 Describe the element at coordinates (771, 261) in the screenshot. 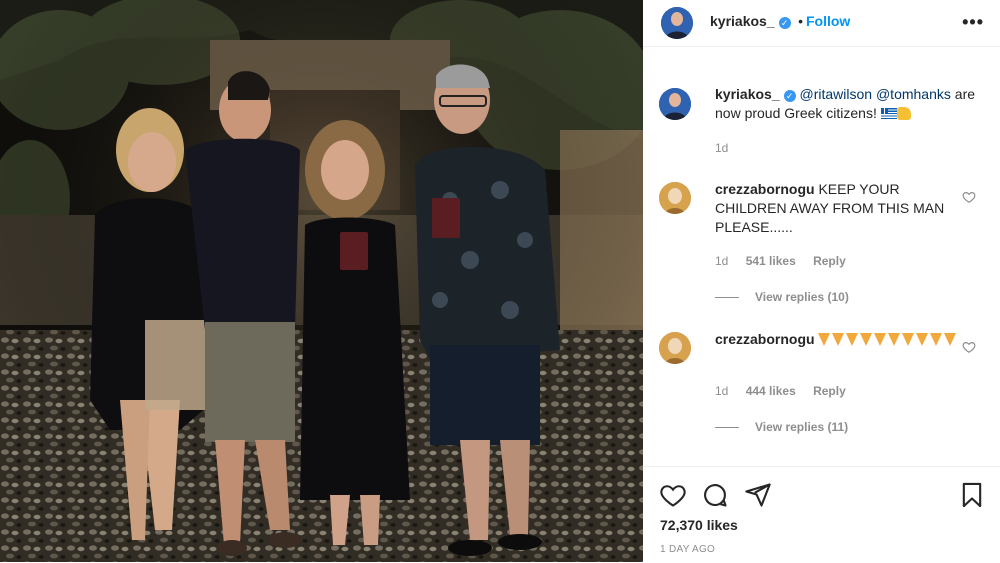

I see `comment-likes: 541 likes` at that location.